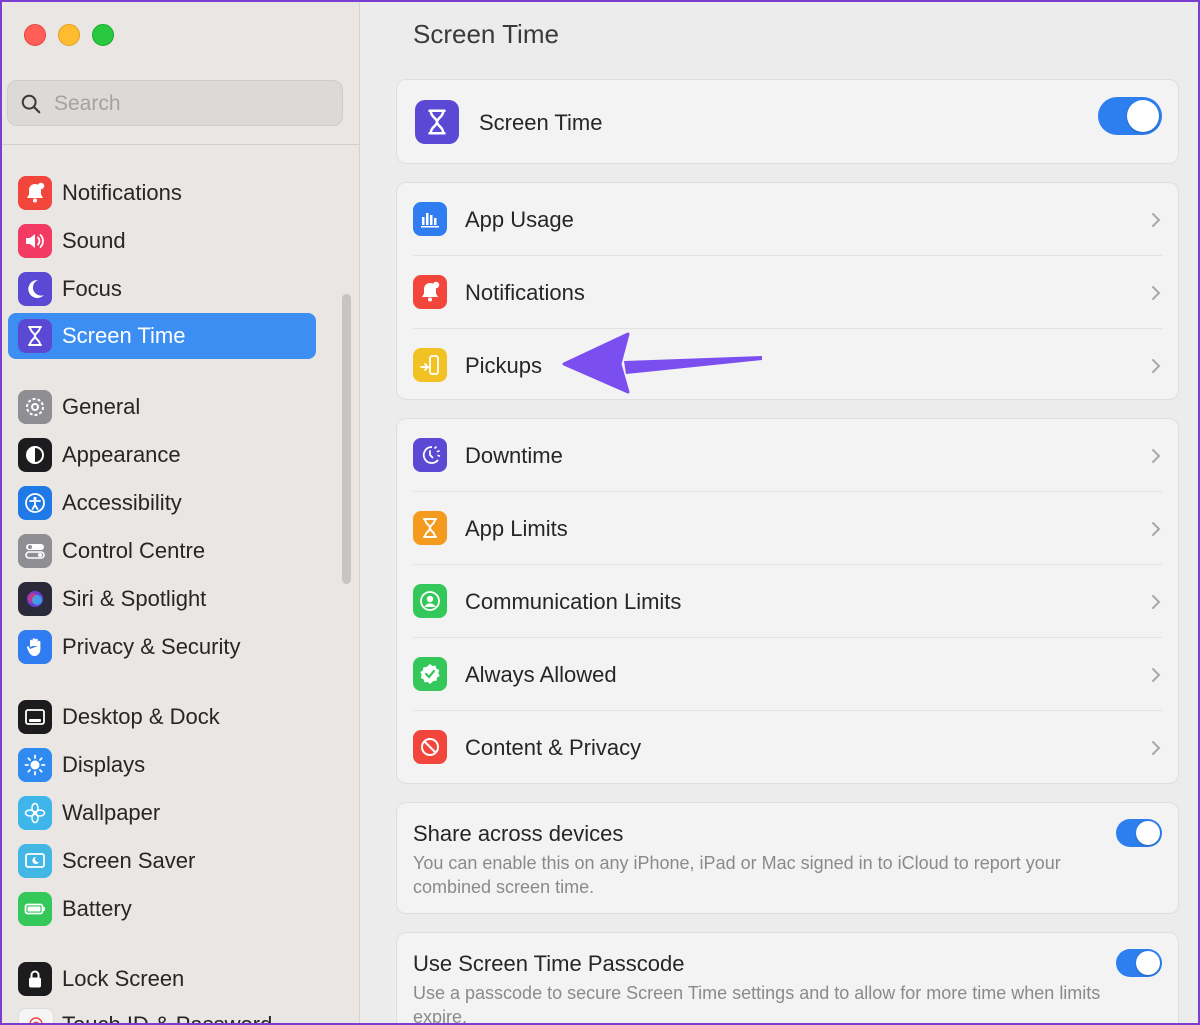 The width and height of the screenshot is (1200, 1025). Describe the element at coordinates (31, 104) in the screenshot. I see `search-icon` at that location.